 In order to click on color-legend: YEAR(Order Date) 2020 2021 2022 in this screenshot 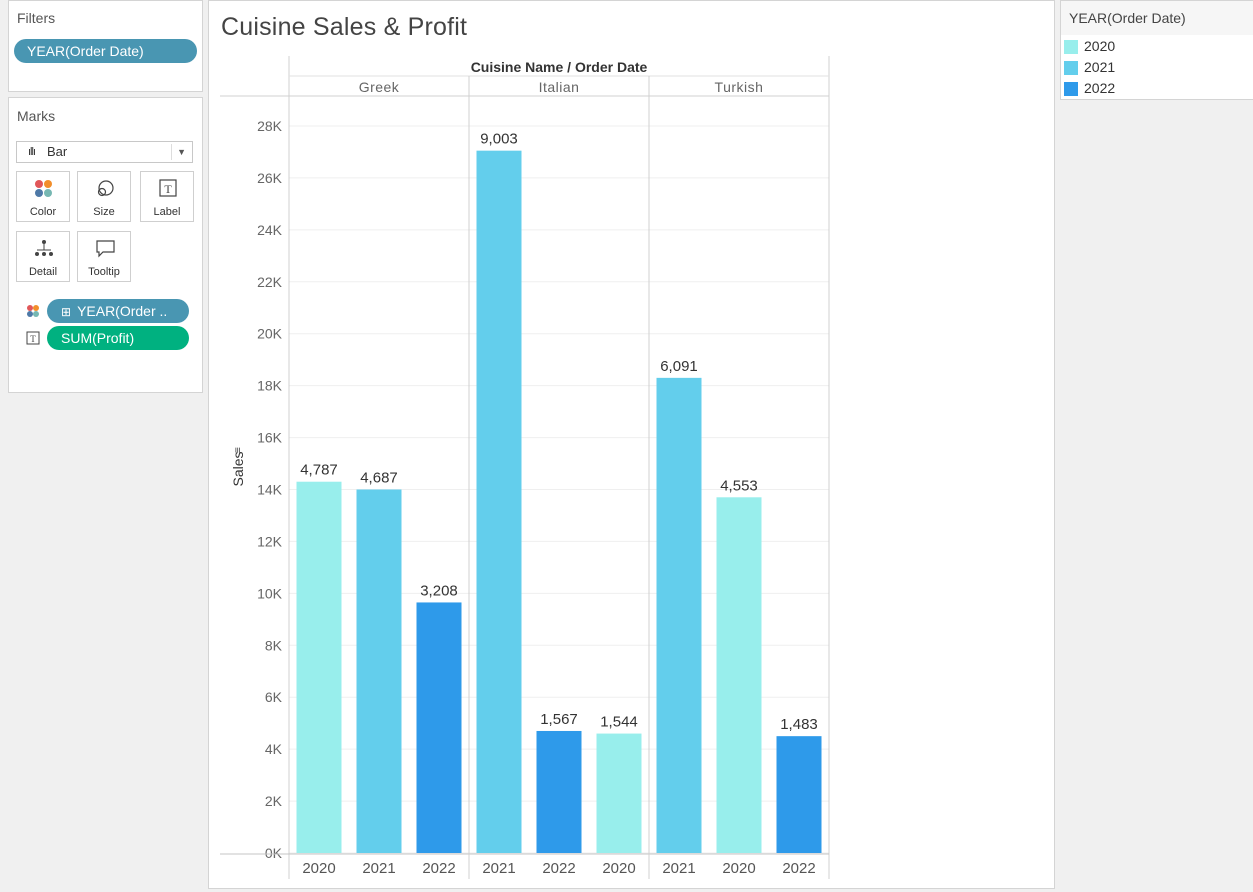, I will do `click(1156, 50)`.